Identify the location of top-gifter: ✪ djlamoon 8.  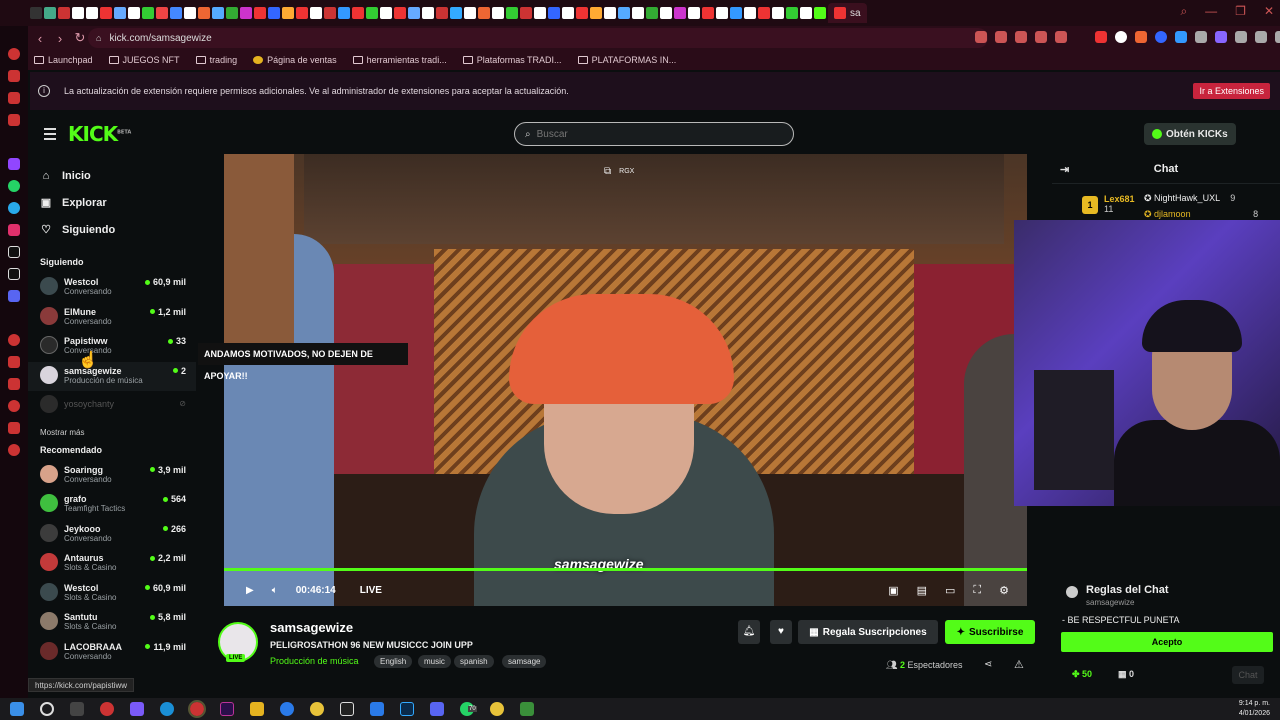
(1201, 214).